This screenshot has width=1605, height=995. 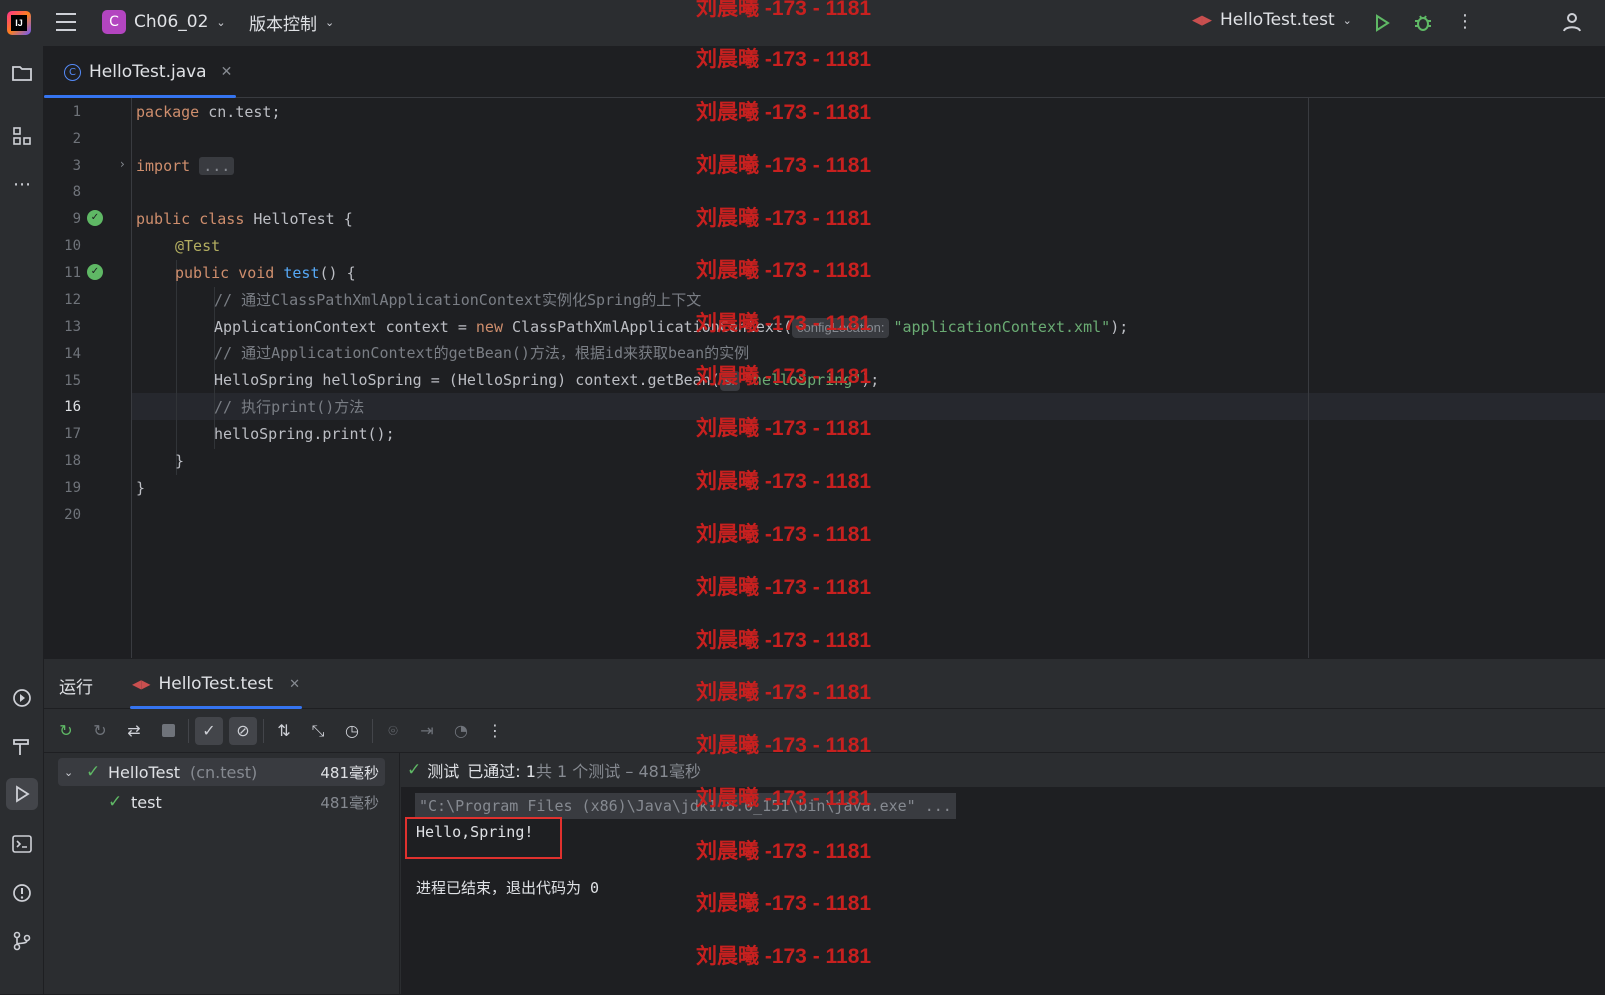 I want to click on line-number: 8, so click(x=76, y=192).